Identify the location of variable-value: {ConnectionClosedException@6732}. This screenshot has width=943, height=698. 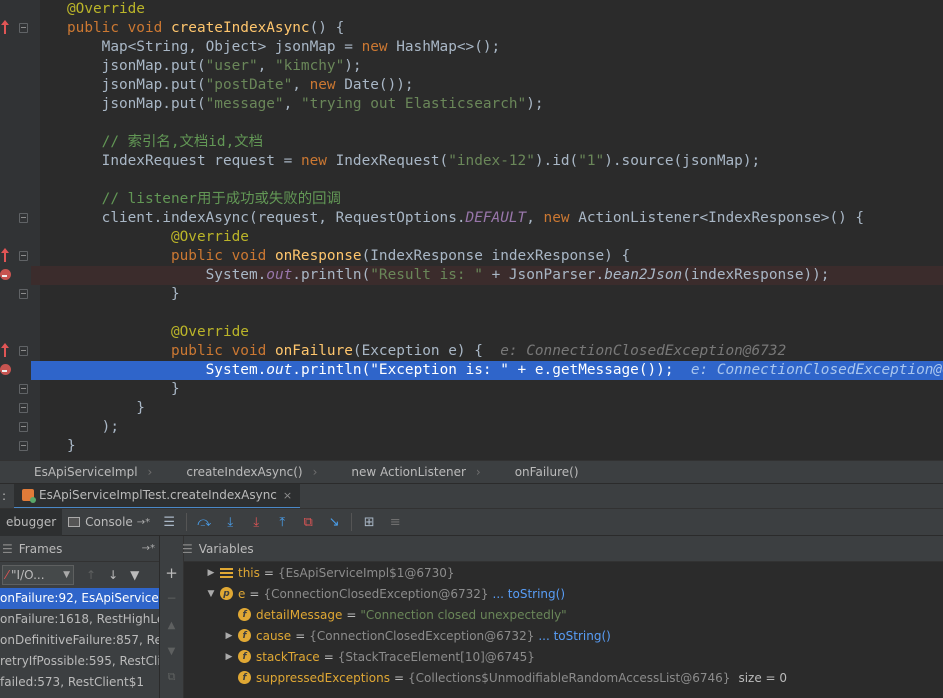
(422, 635).